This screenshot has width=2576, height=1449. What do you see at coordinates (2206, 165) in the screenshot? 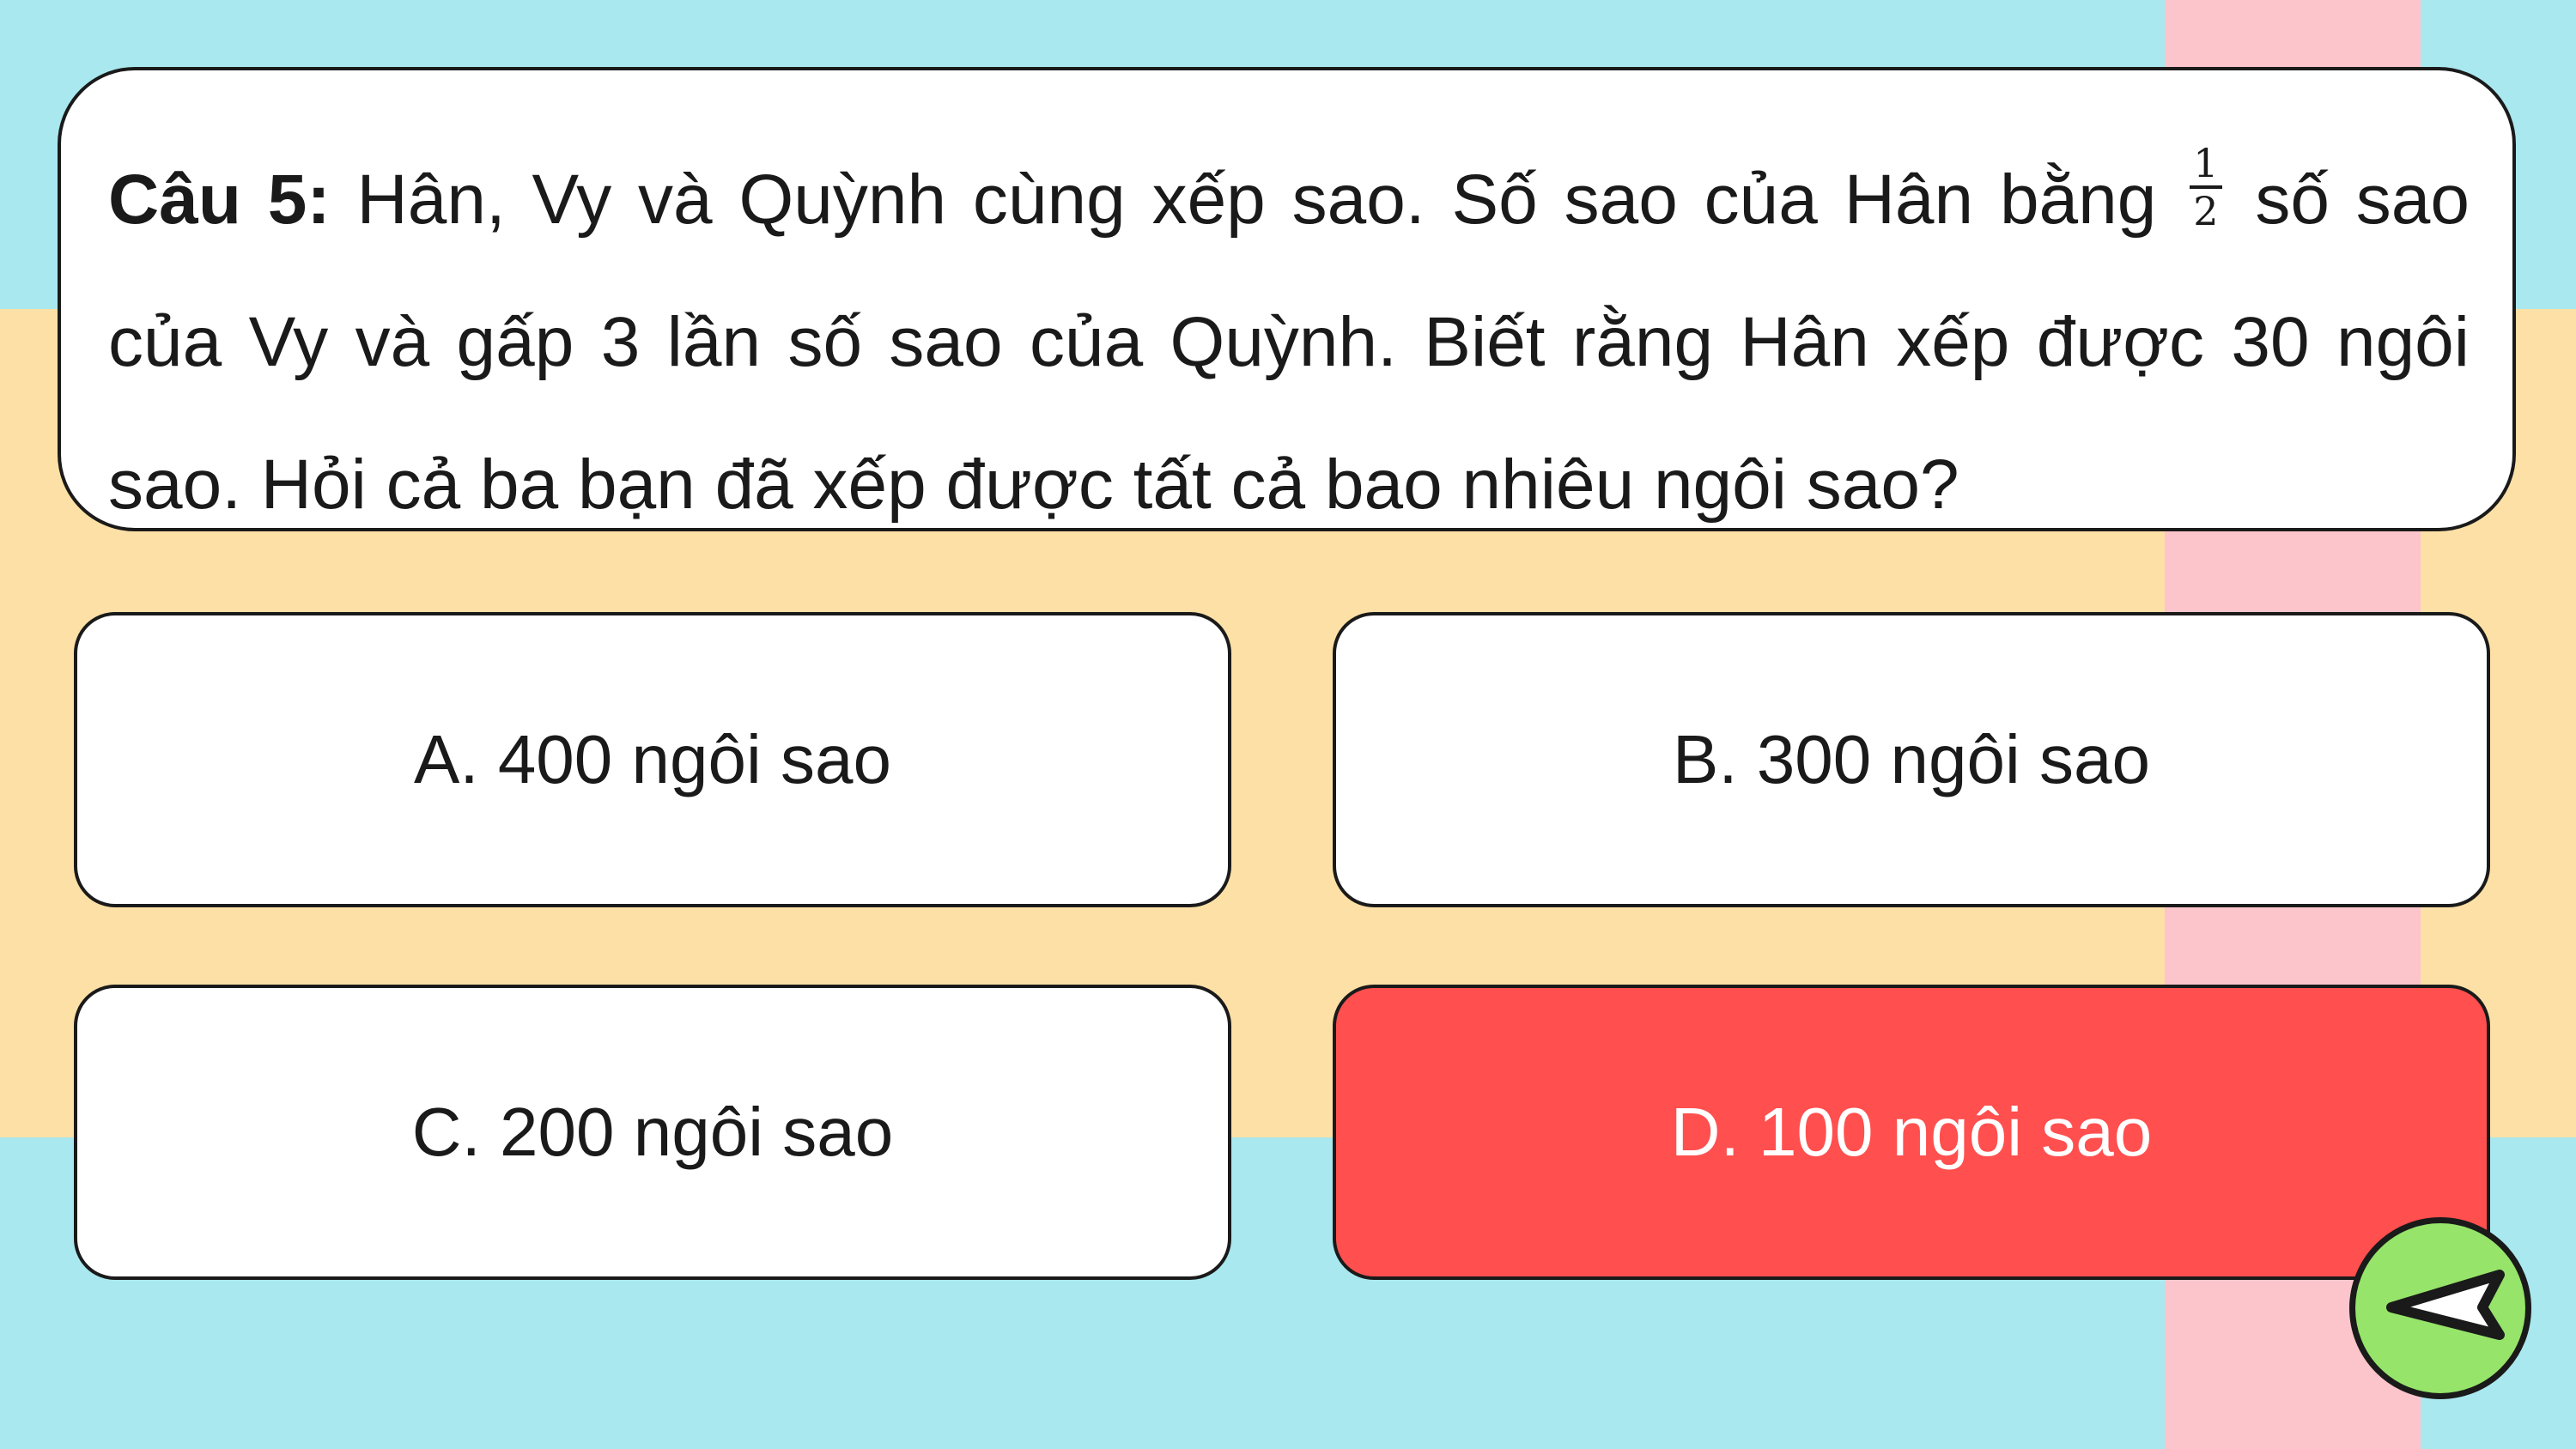
I see `fraction-numerator: 1` at bounding box center [2206, 165].